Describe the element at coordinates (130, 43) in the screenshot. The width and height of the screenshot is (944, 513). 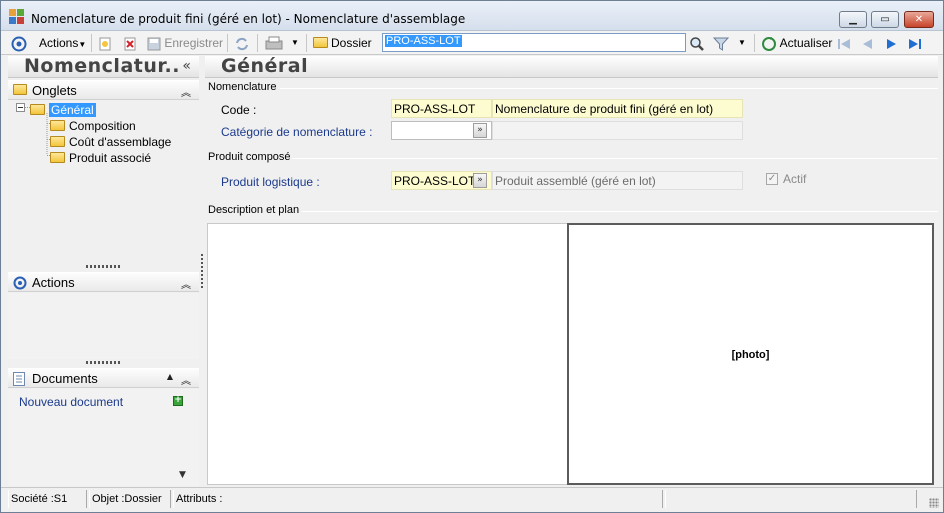
I see `delete-icon` at that location.